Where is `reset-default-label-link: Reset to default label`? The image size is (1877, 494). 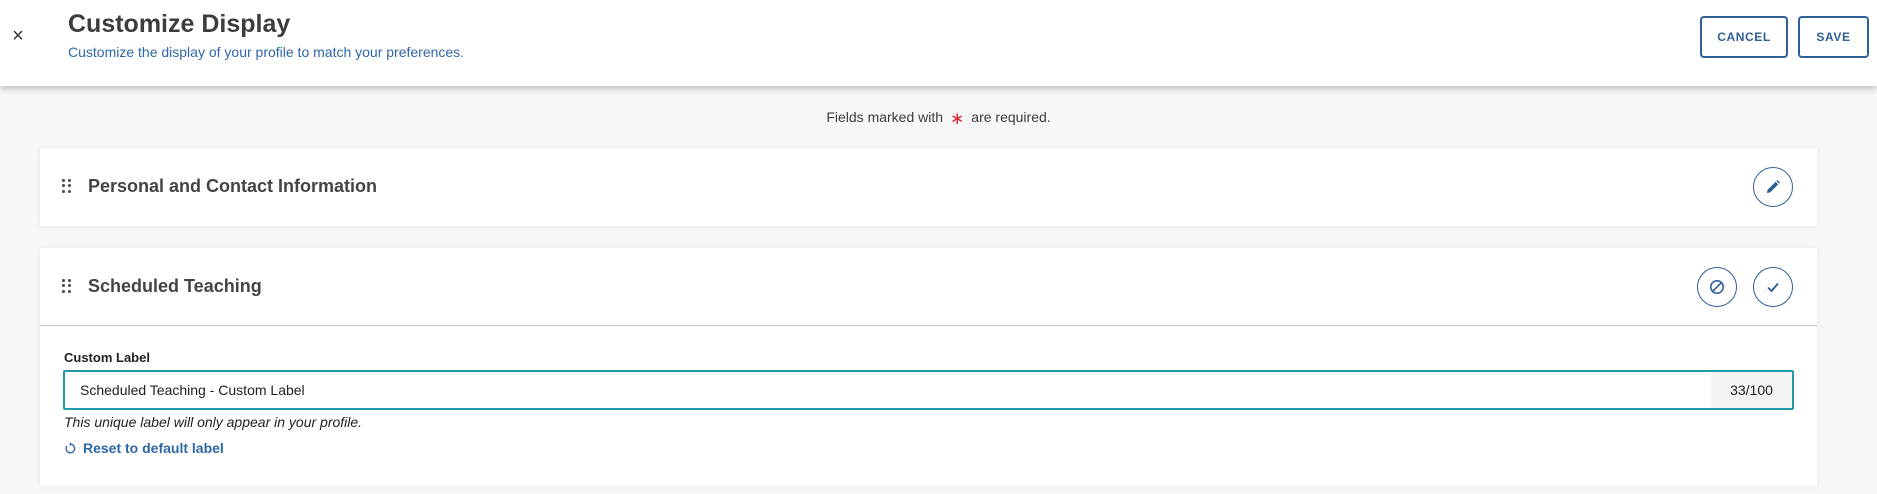
reset-default-label-link: Reset to default label is located at coordinates (144, 448).